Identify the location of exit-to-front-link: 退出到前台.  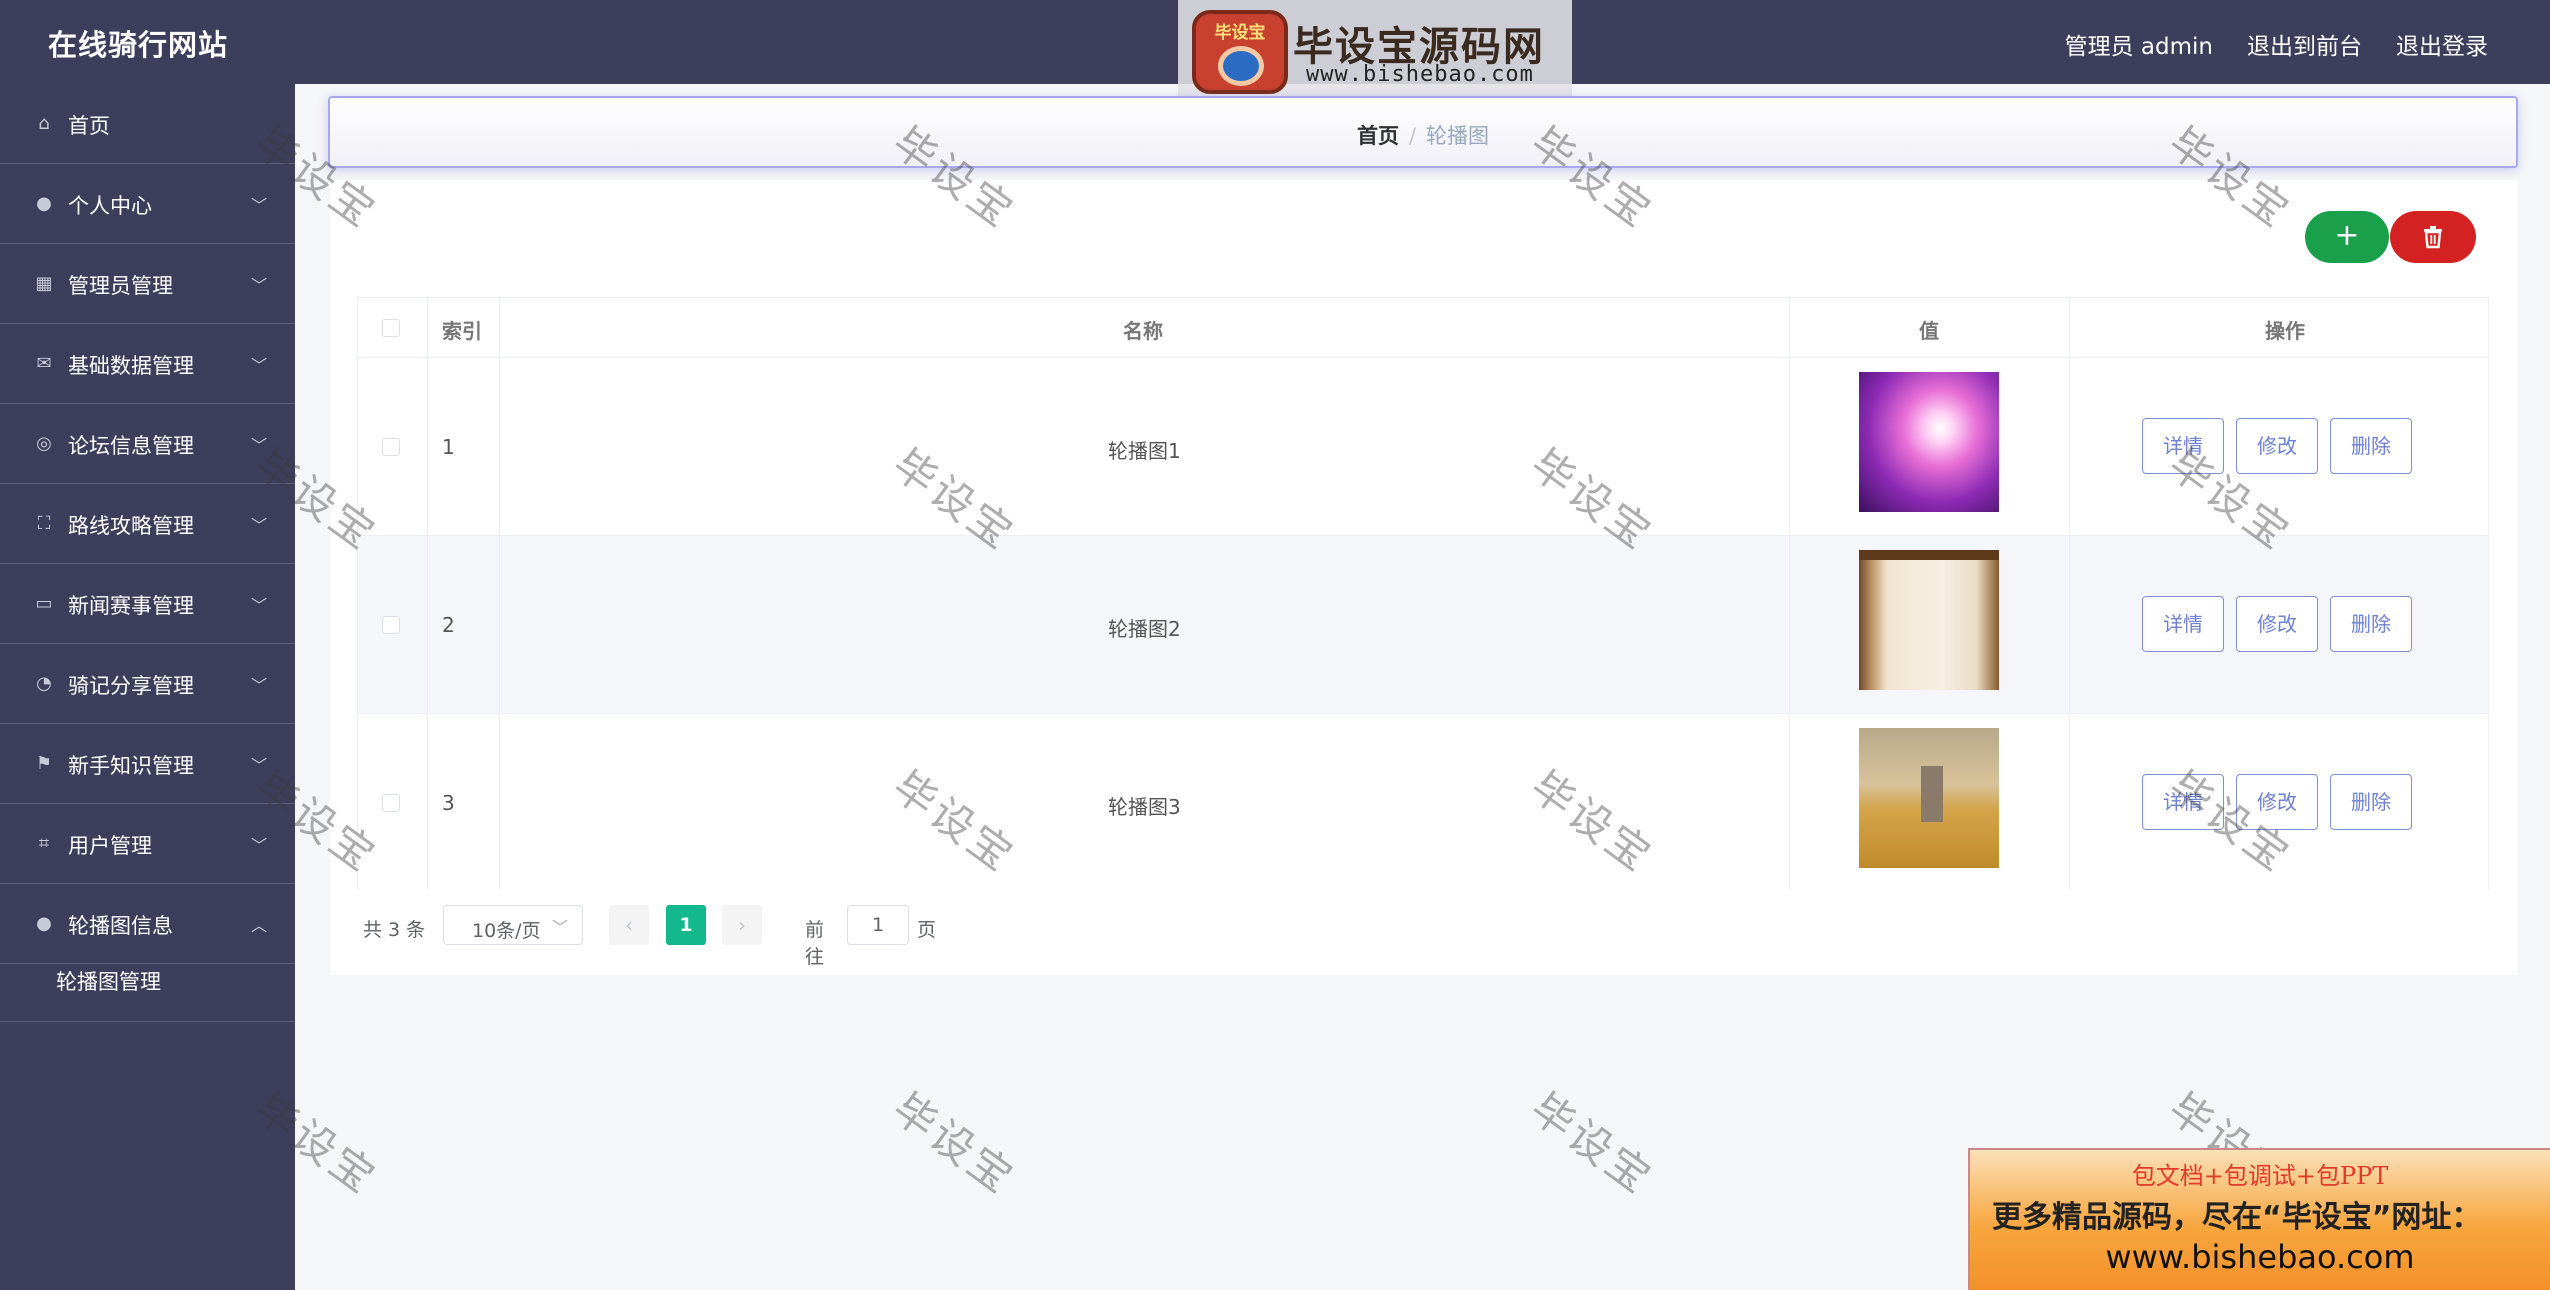
(2304, 44).